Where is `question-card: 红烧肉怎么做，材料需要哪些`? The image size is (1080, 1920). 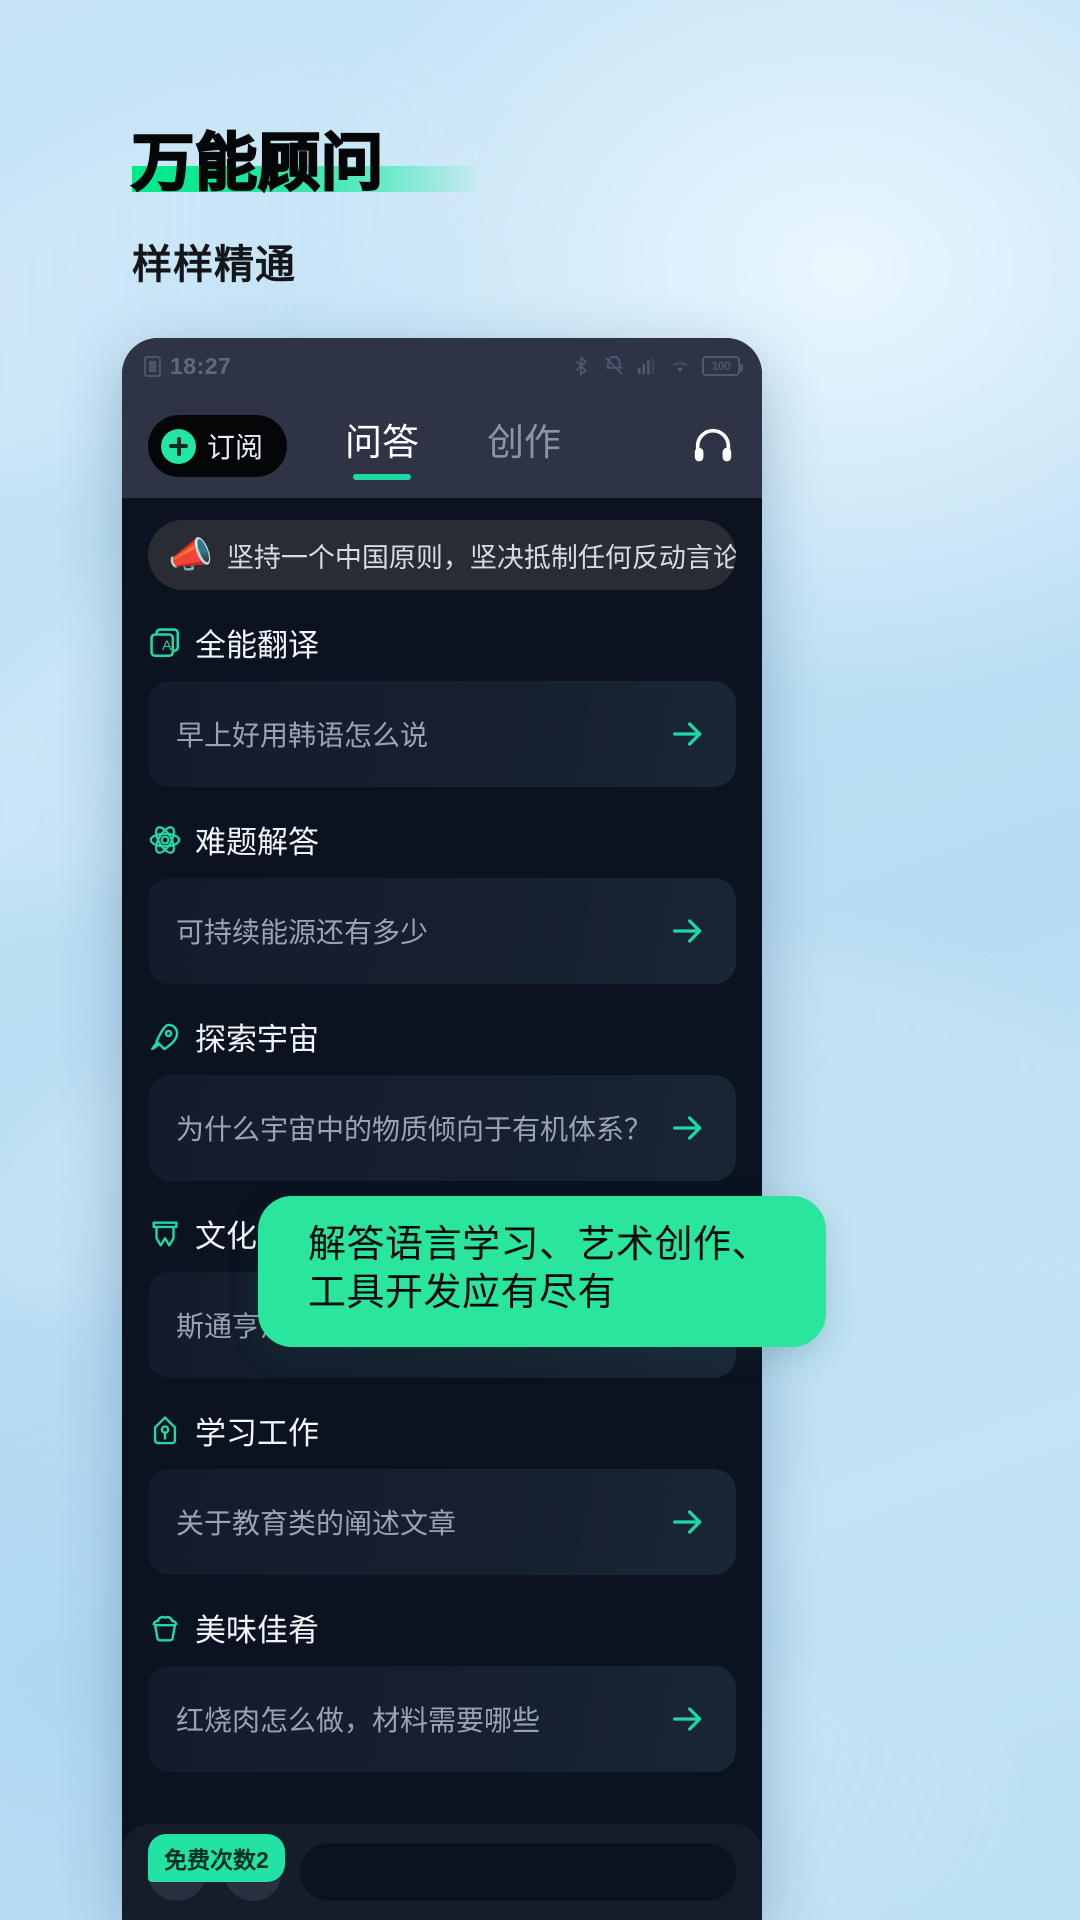 question-card: 红烧肉怎么做，材料需要哪些 is located at coordinates (442, 1719).